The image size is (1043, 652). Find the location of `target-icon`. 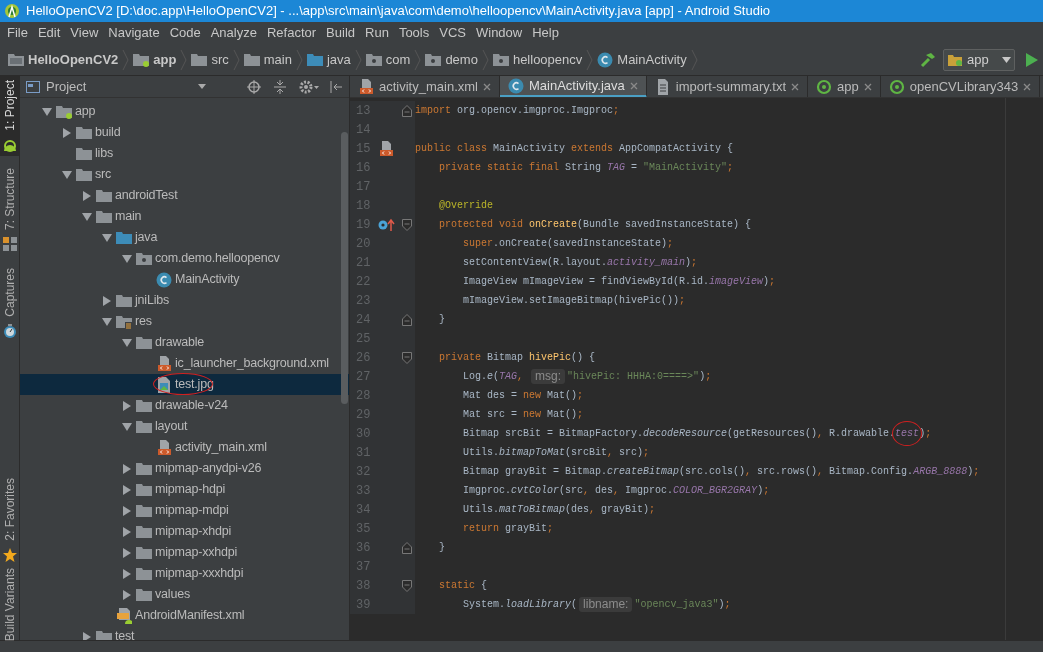

target-icon is located at coordinates (254, 86).